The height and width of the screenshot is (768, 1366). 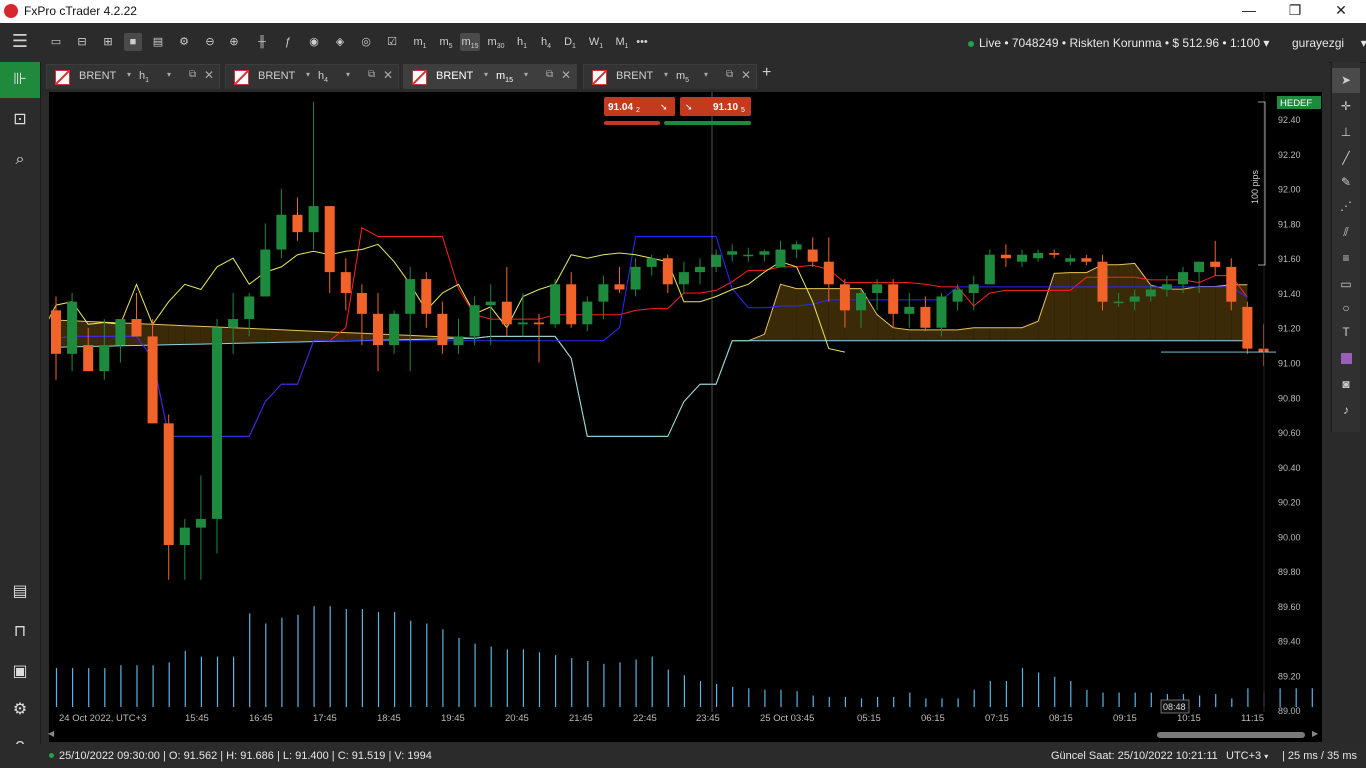 I want to click on rectangle-tool-icon: ▭, so click(x=1346, y=284).